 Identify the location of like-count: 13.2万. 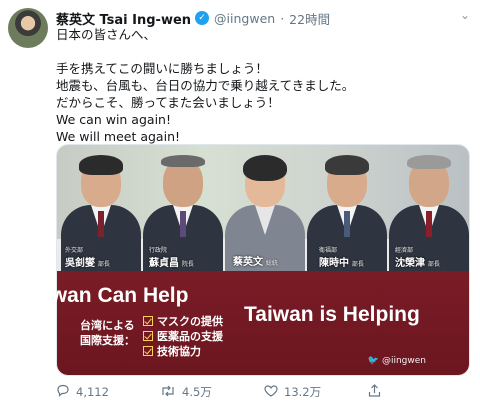
(303, 392).